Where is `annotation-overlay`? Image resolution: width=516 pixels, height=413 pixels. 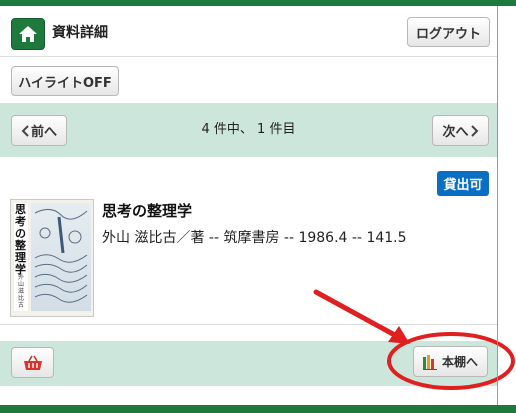
annotation-overlay is located at coordinates (414, 339).